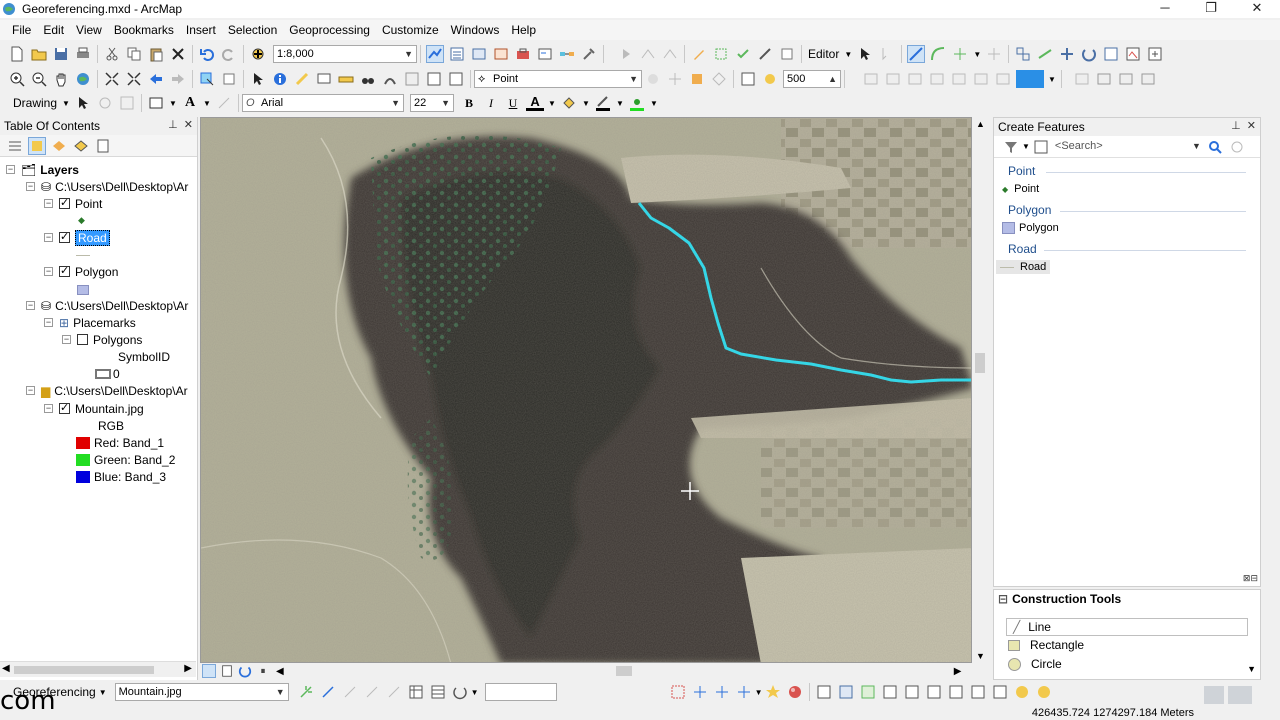 The image size is (1280, 720). Describe the element at coordinates (1003, 79) in the screenshot. I see `georef-tool-icon` at that location.